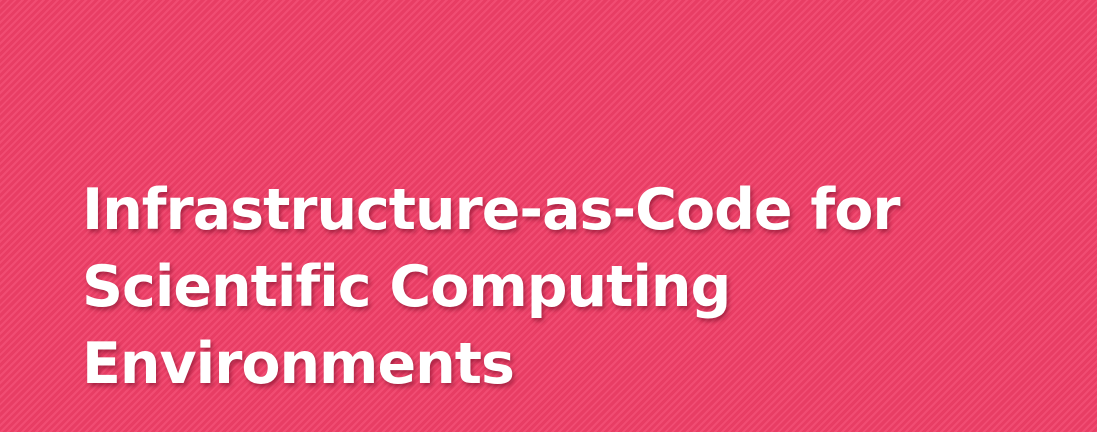 This screenshot has width=1097, height=432. What do you see at coordinates (491, 210) in the screenshot?
I see `slide-title-line-1: Infrastructure-as-Code for` at bounding box center [491, 210].